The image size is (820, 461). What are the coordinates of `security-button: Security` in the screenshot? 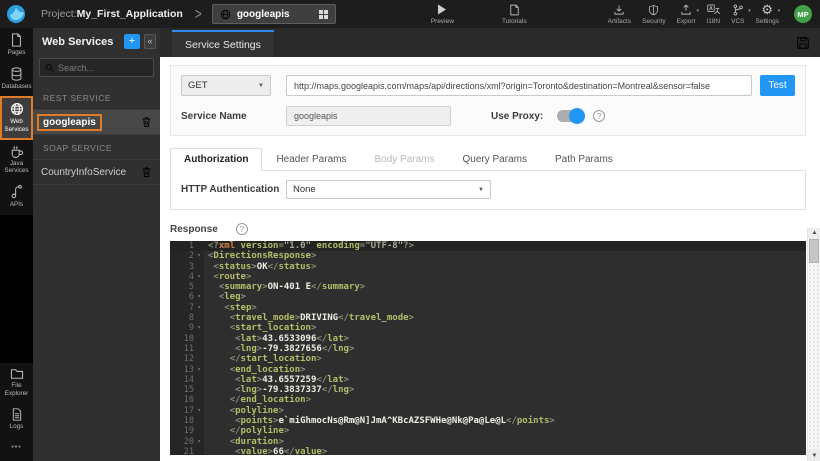 It's located at (654, 14).